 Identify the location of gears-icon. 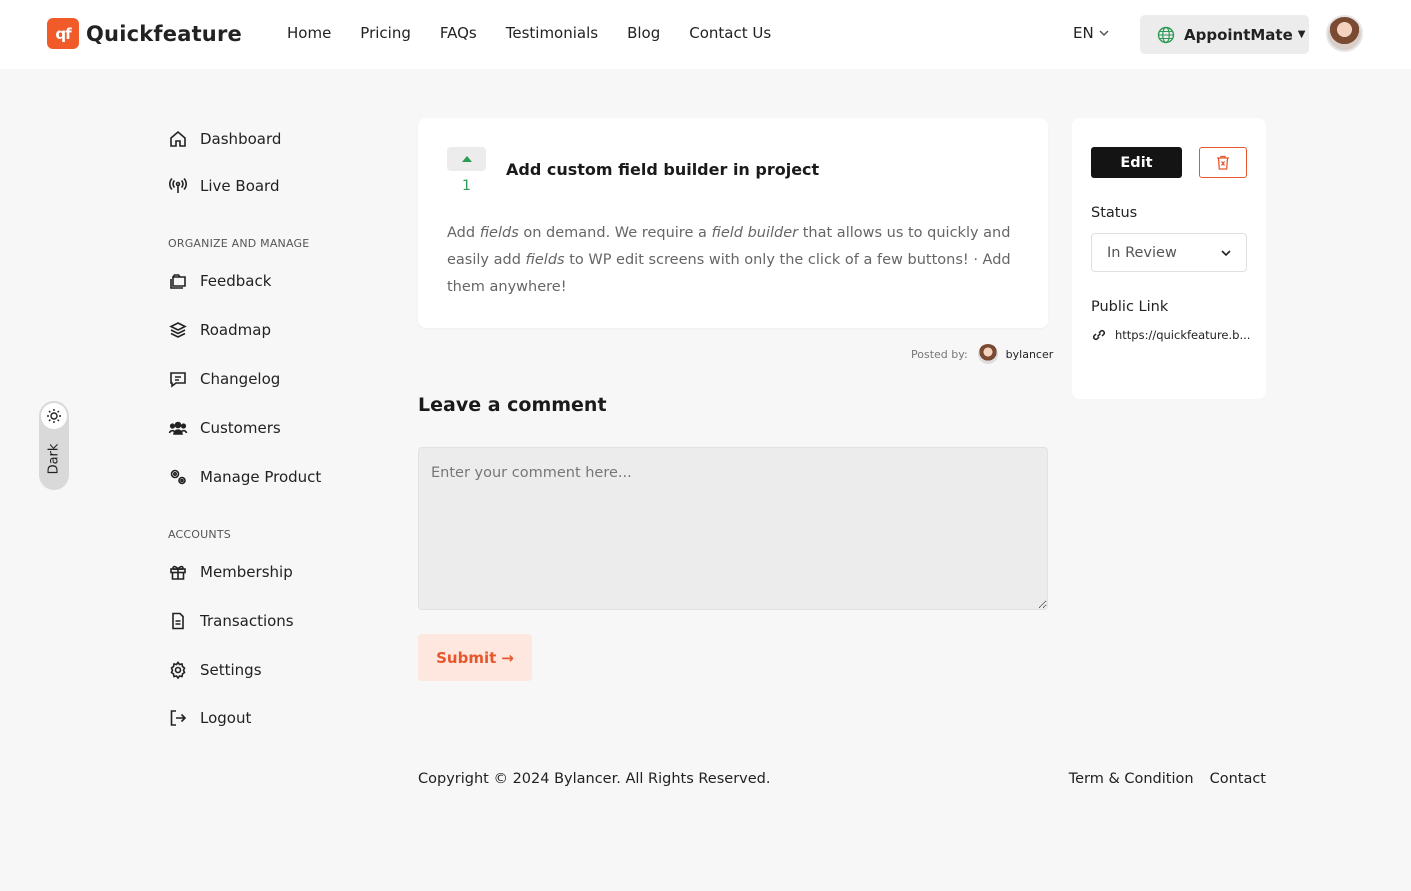
(178, 477).